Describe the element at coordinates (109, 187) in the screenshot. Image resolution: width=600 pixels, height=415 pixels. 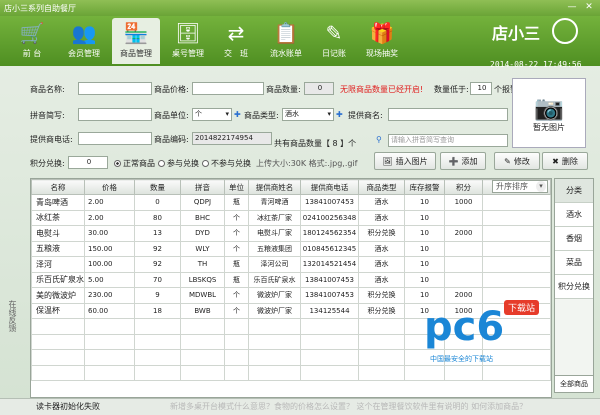
I see `column-header: 价格` at that location.